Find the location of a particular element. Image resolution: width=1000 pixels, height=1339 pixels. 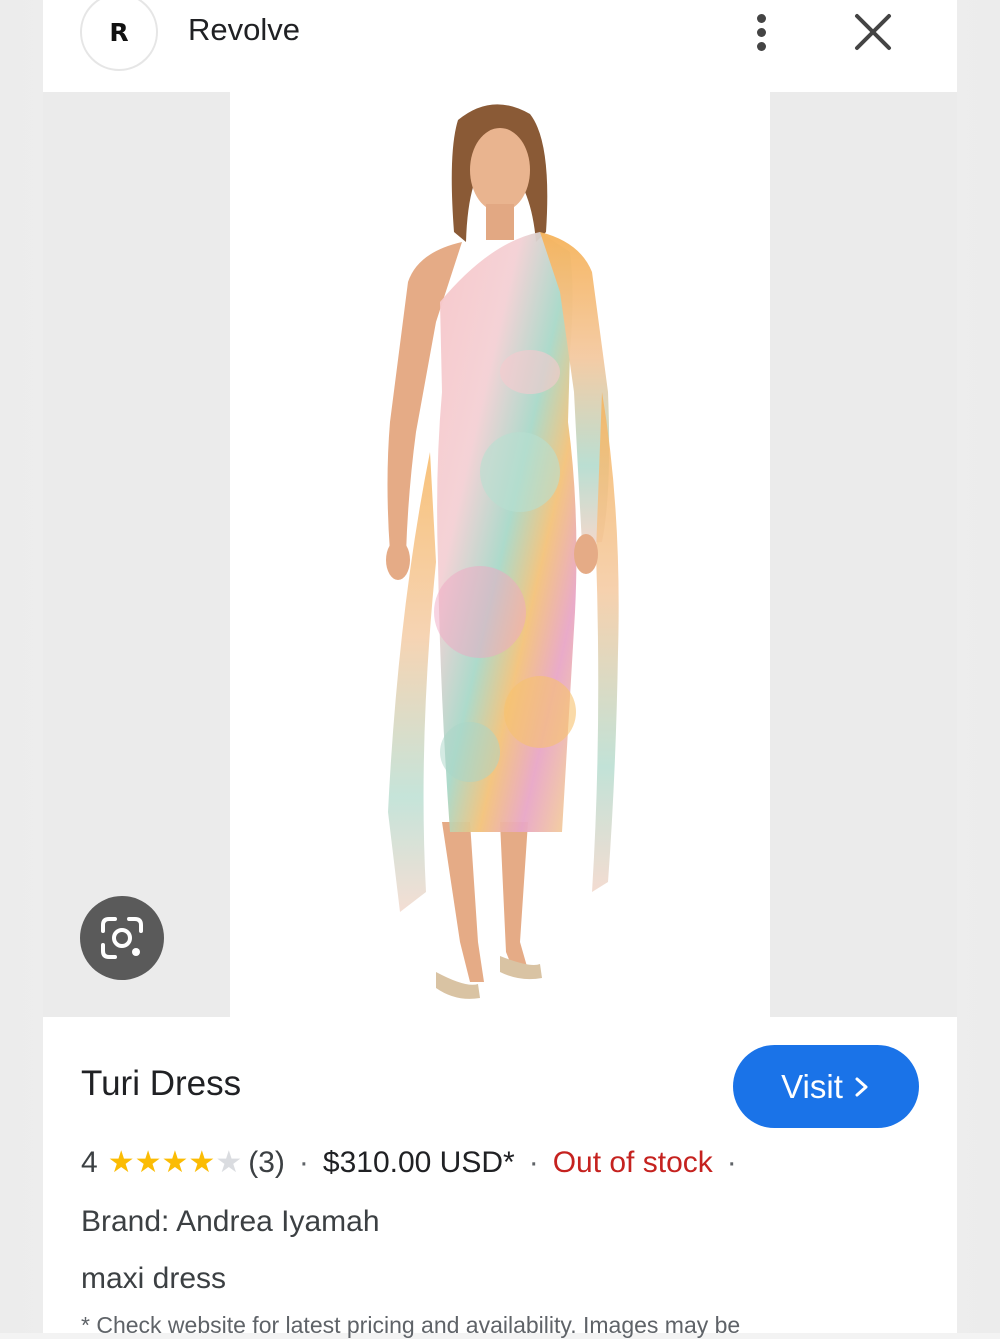

stock-status: Out of stock is located at coordinates (632, 1162).